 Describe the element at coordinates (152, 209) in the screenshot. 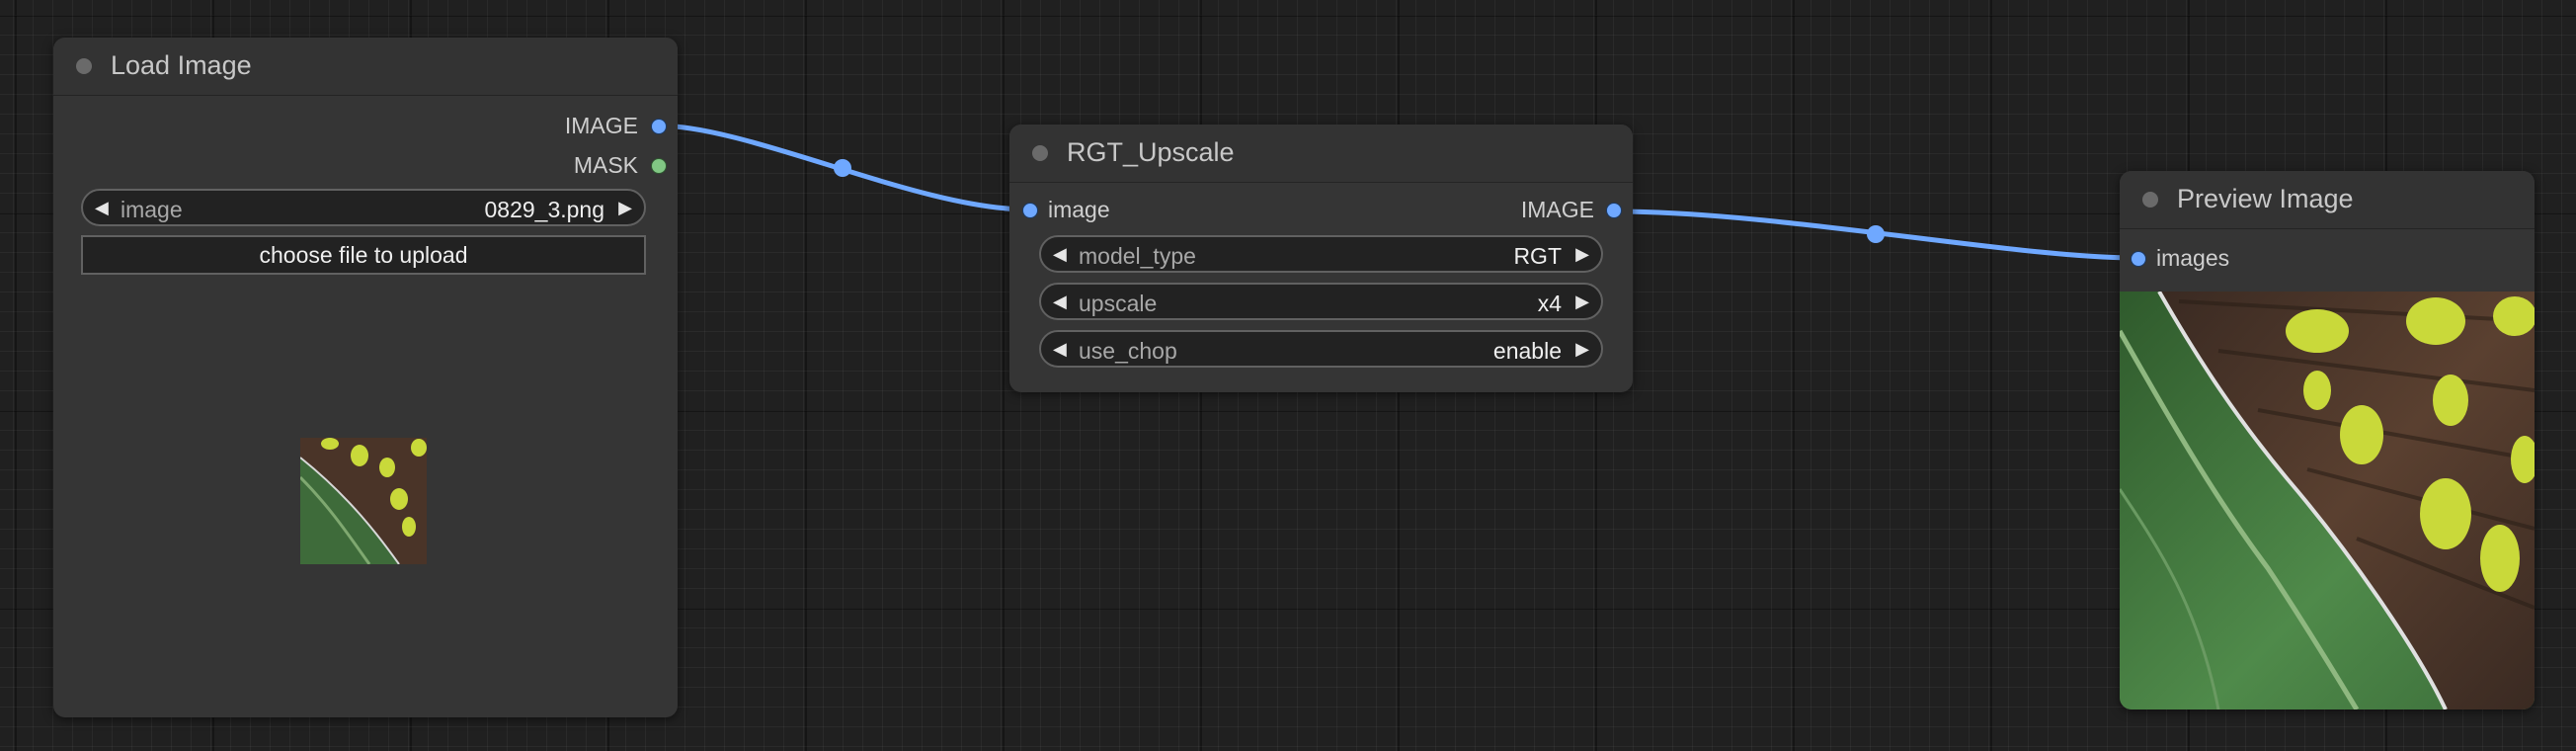

I see `widget-name: image` at that location.